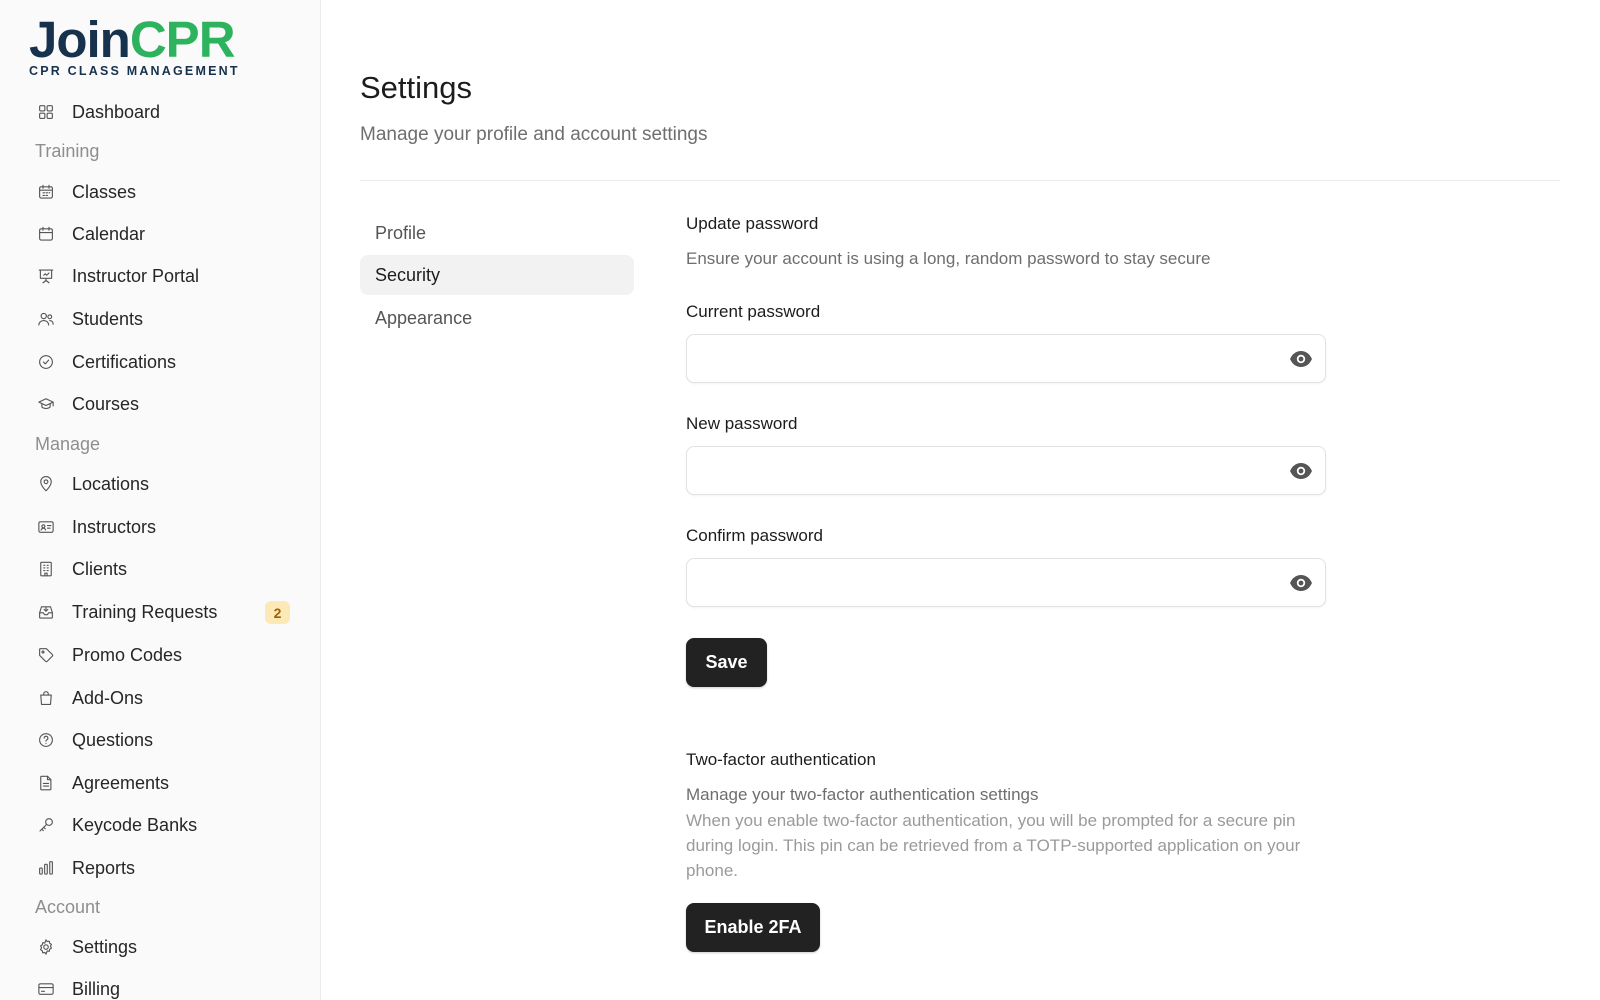 The width and height of the screenshot is (1600, 1000). I want to click on training-requests-count-badge: 2, so click(277, 612).